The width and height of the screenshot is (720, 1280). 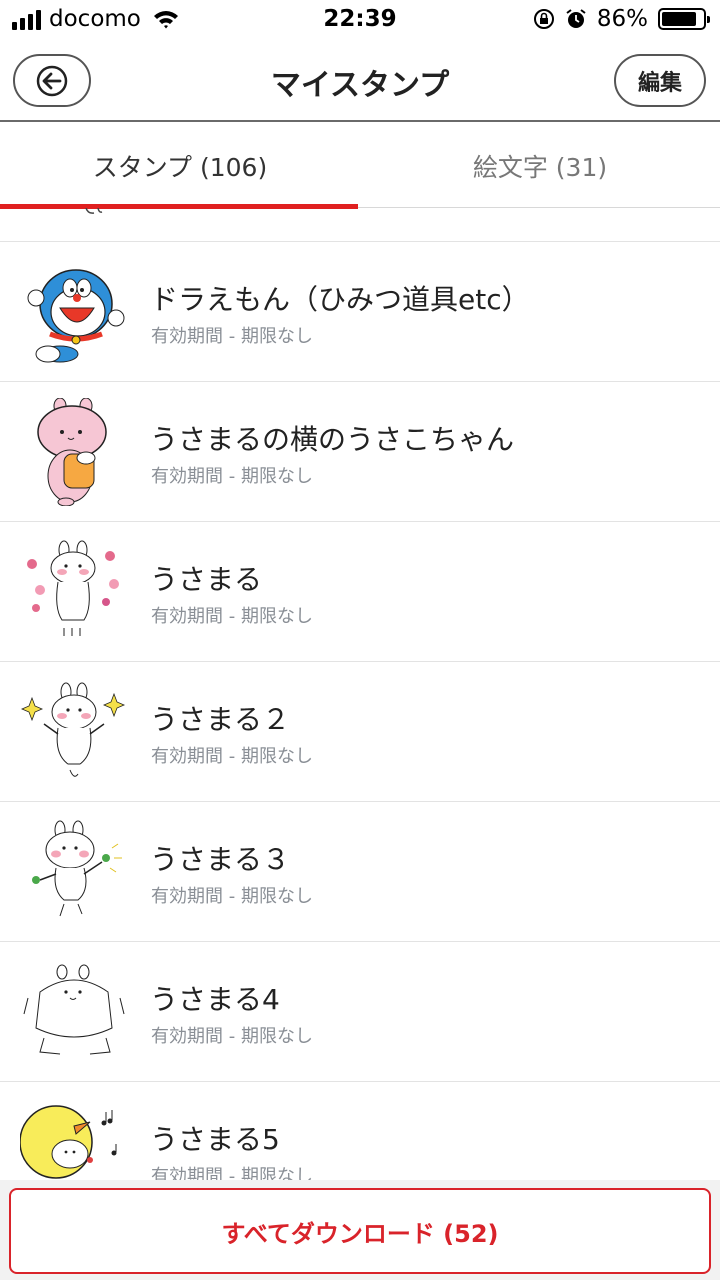 I want to click on tab-bar: スタンプ (106) 絵文字 (31), so click(x=360, y=166).